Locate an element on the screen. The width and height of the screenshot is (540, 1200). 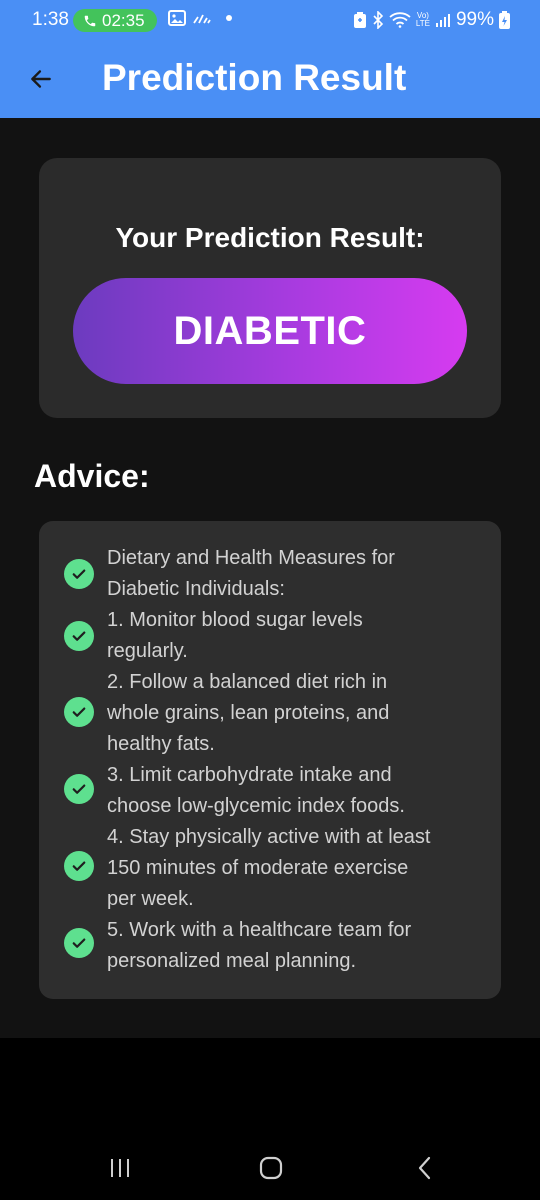
advice-line: 1. Monitor blood sugar levels is located at coordinates (235, 620).